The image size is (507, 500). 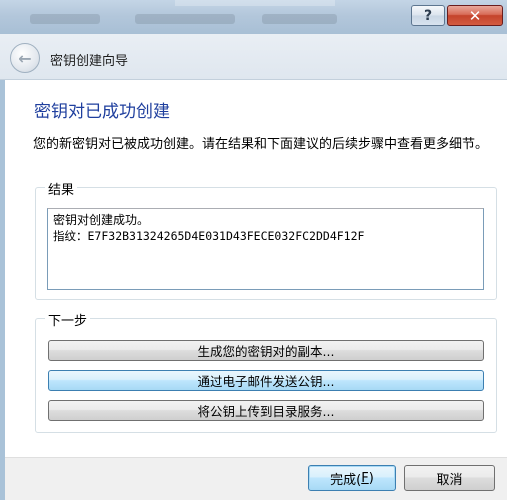 What do you see at coordinates (253, 17) in the screenshot?
I see `title-bar: ? ✕` at bounding box center [253, 17].